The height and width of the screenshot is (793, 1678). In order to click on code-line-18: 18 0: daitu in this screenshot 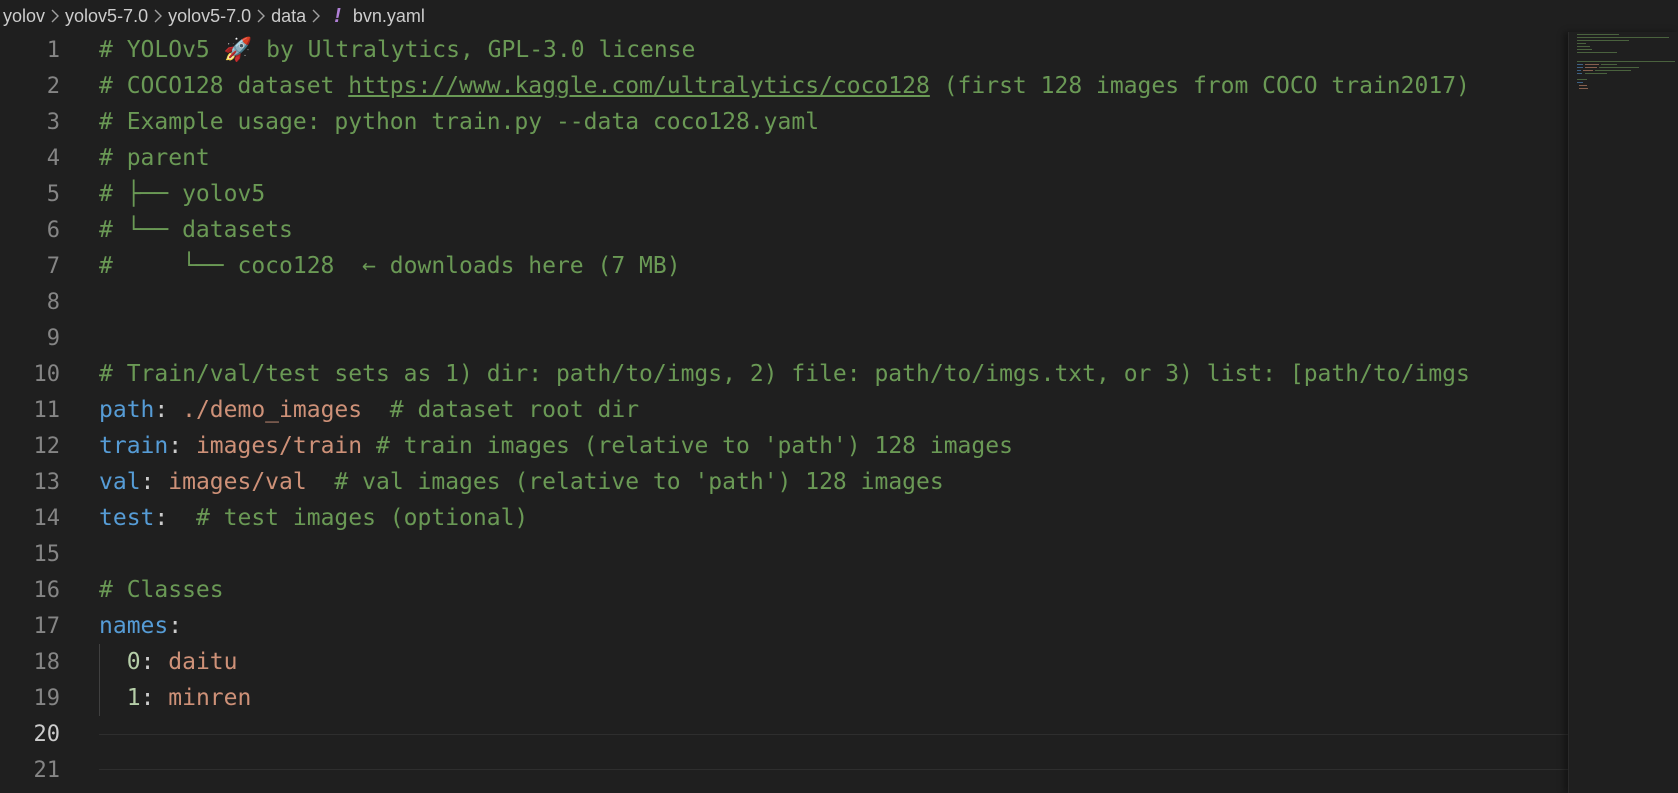, I will do `click(784, 662)`.